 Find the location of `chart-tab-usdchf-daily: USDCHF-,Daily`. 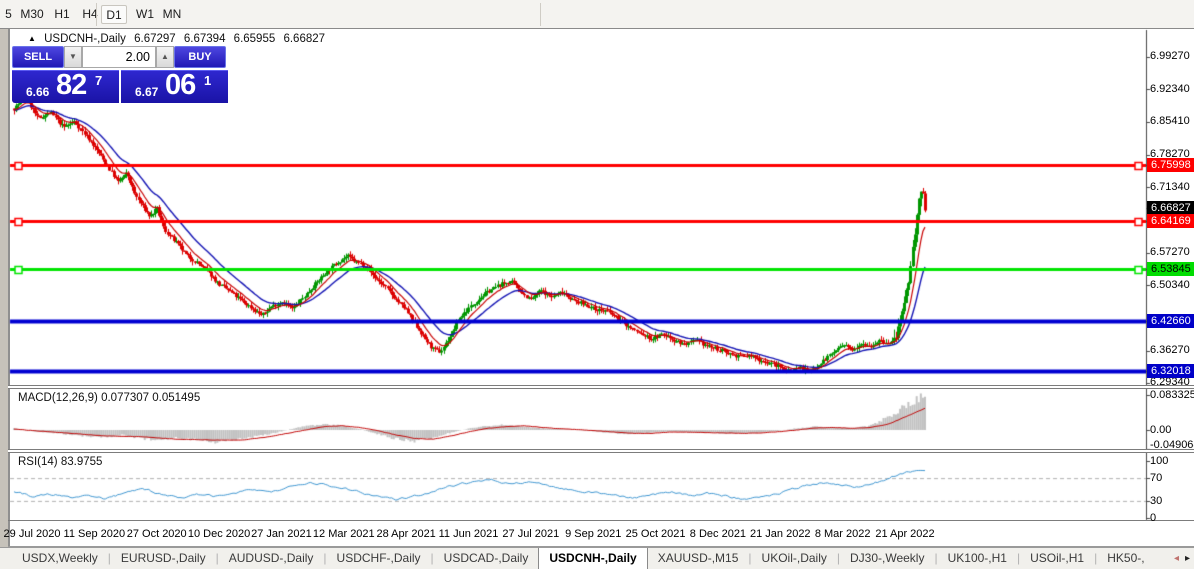

chart-tab-usdchf-daily: USDCHF-,Daily is located at coordinates (379, 558).